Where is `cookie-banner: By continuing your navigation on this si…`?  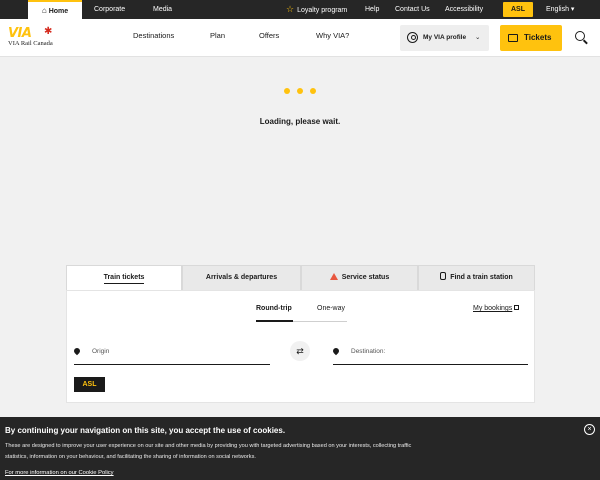
cookie-banner: By continuing your navigation on this si… is located at coordinates (300, 448).